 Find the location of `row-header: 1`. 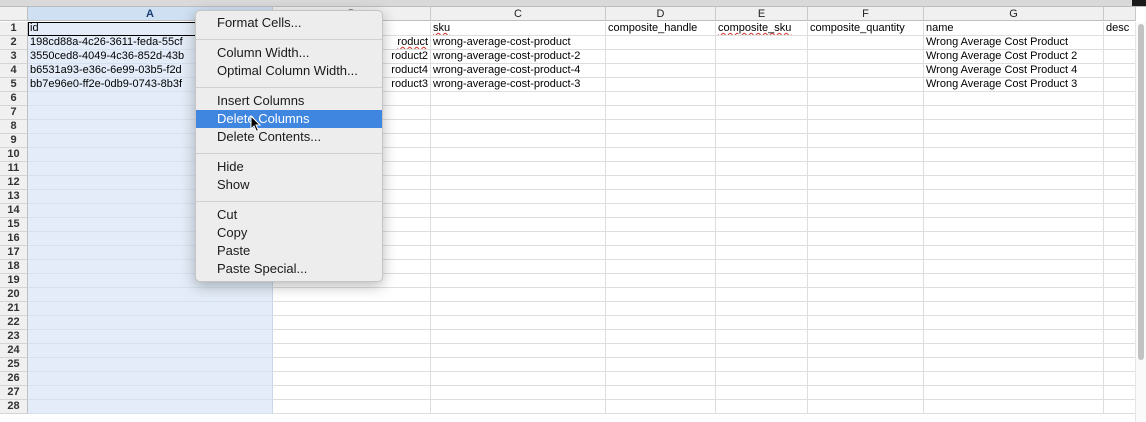

row-header: 1 is located at coordinates (14, 29).